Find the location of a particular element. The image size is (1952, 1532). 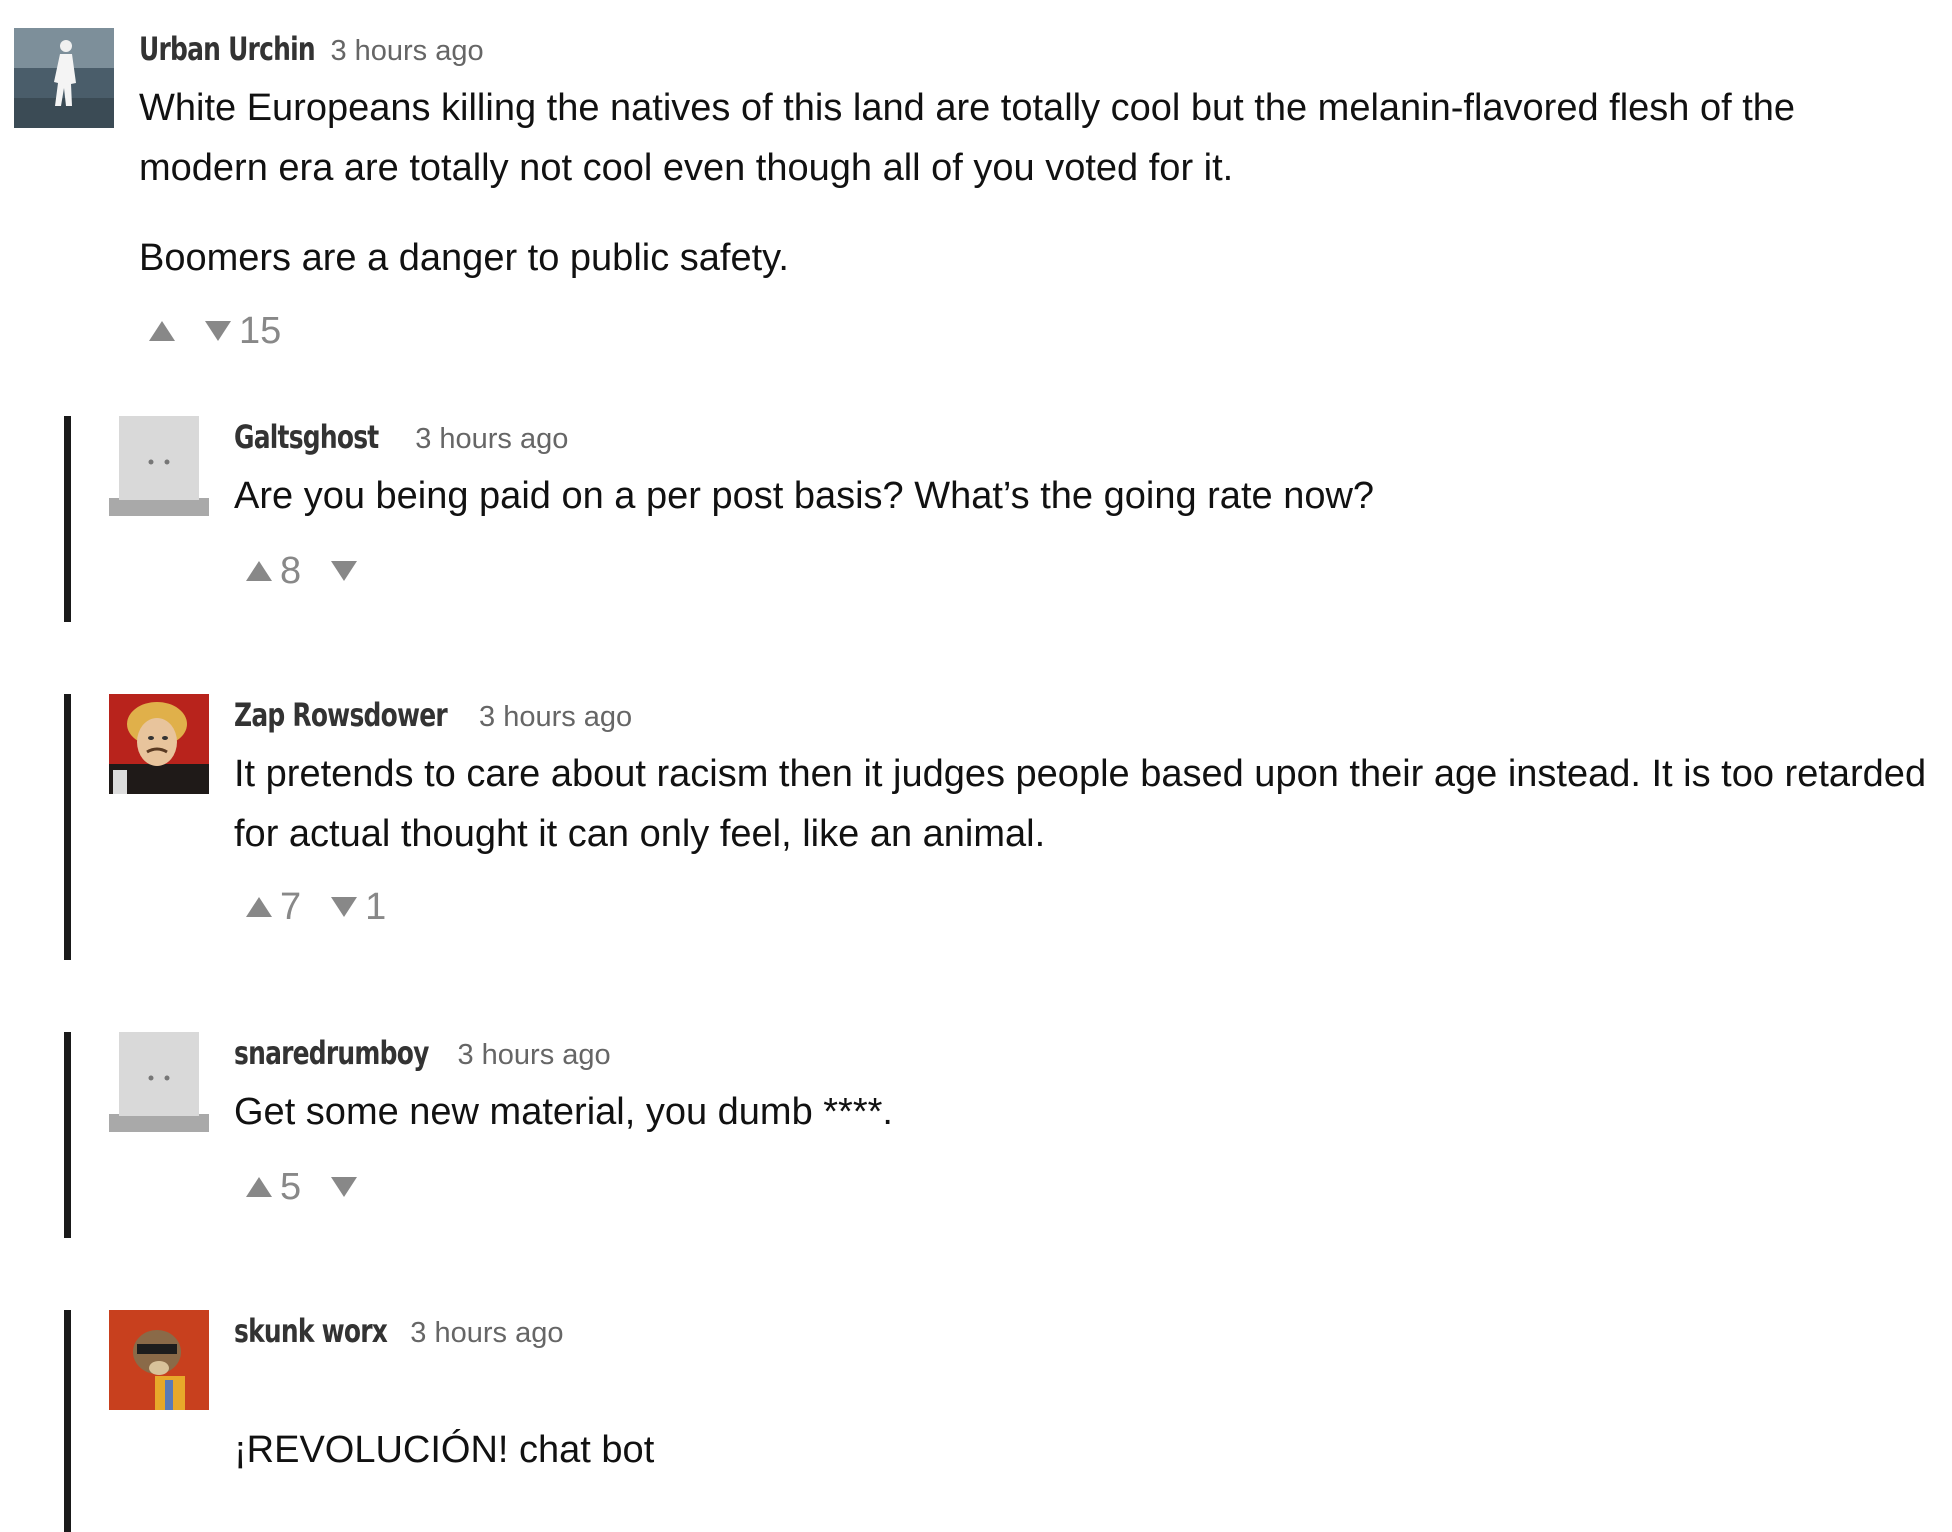

comment-meta: Zap Rowsdower 3 hours ago is located at coordinates (1086, 716).